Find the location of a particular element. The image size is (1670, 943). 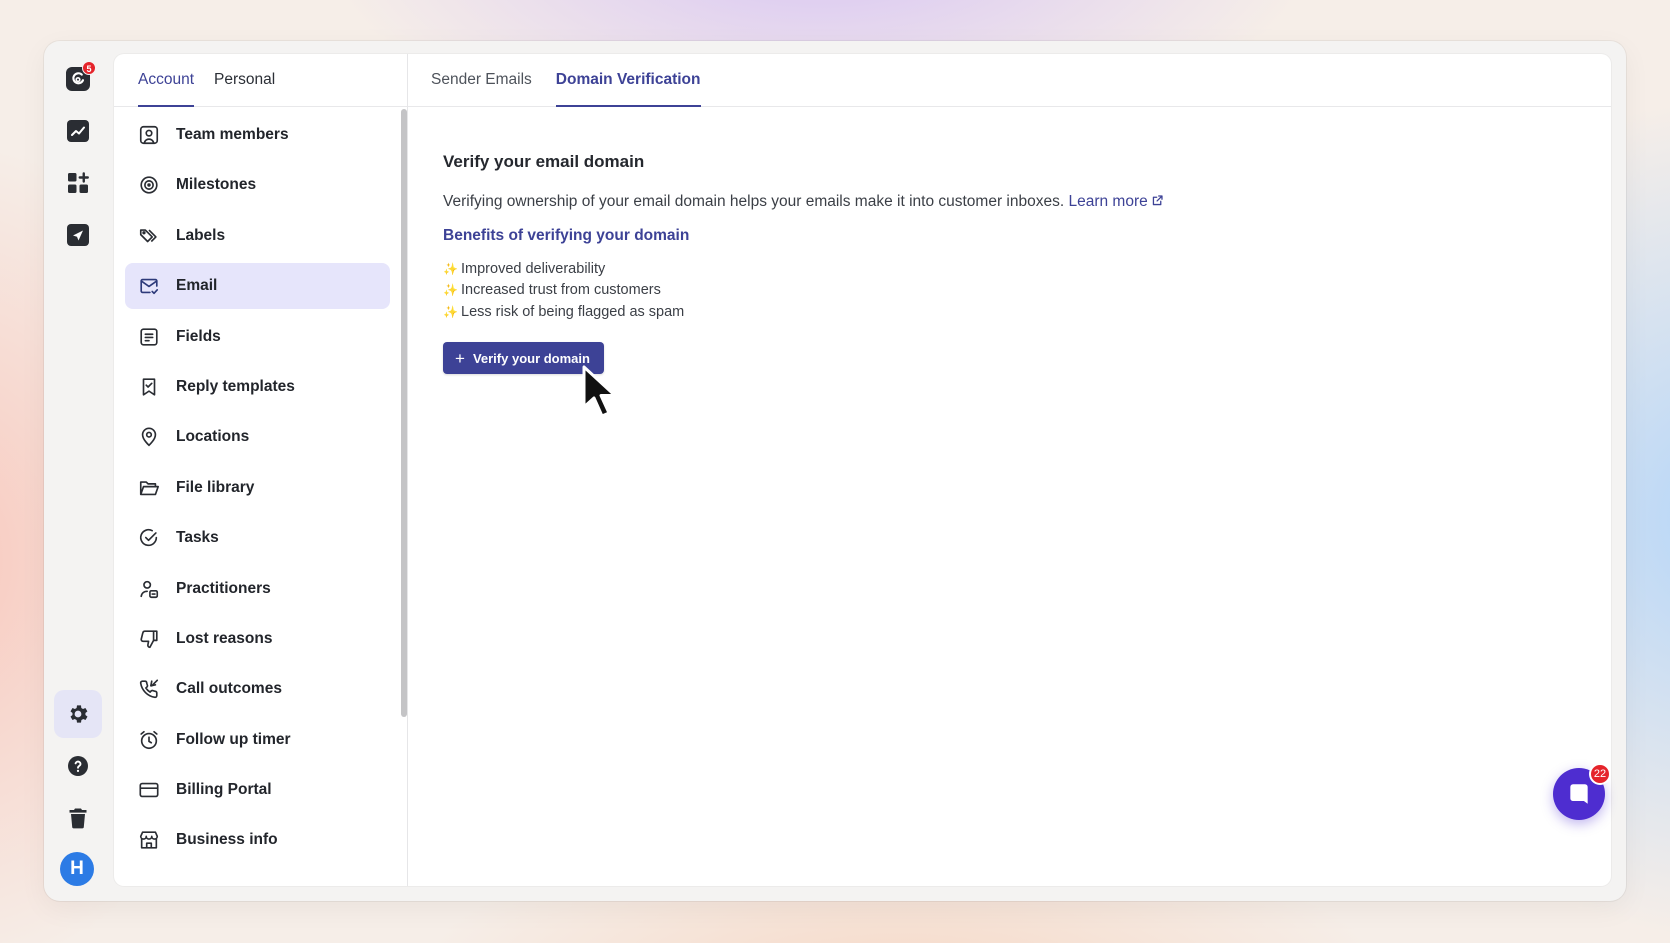

list-item: ✨ Increased trust from customers is located at coordinates (563, 291).